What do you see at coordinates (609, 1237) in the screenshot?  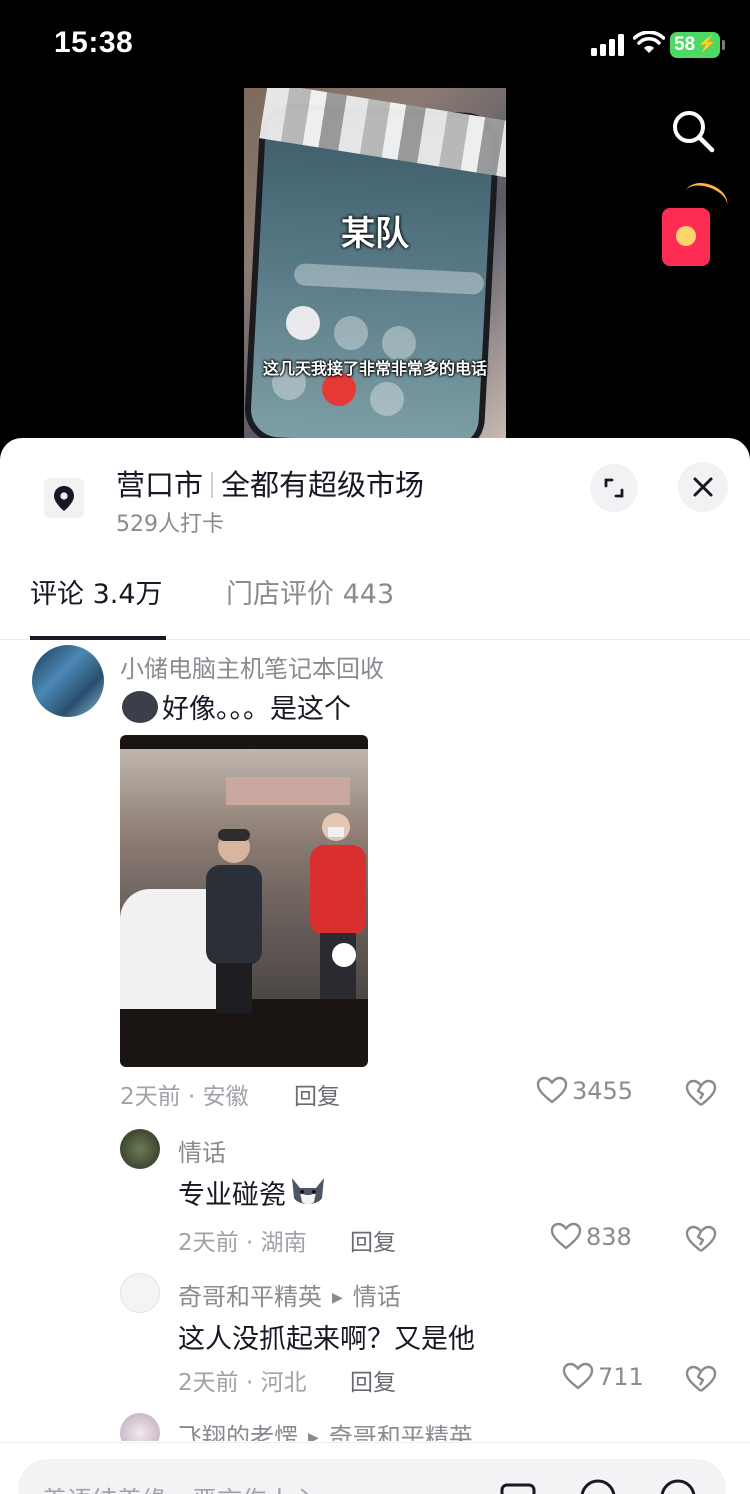 I see `like-count: 838` at bounding box center [609, 1237].